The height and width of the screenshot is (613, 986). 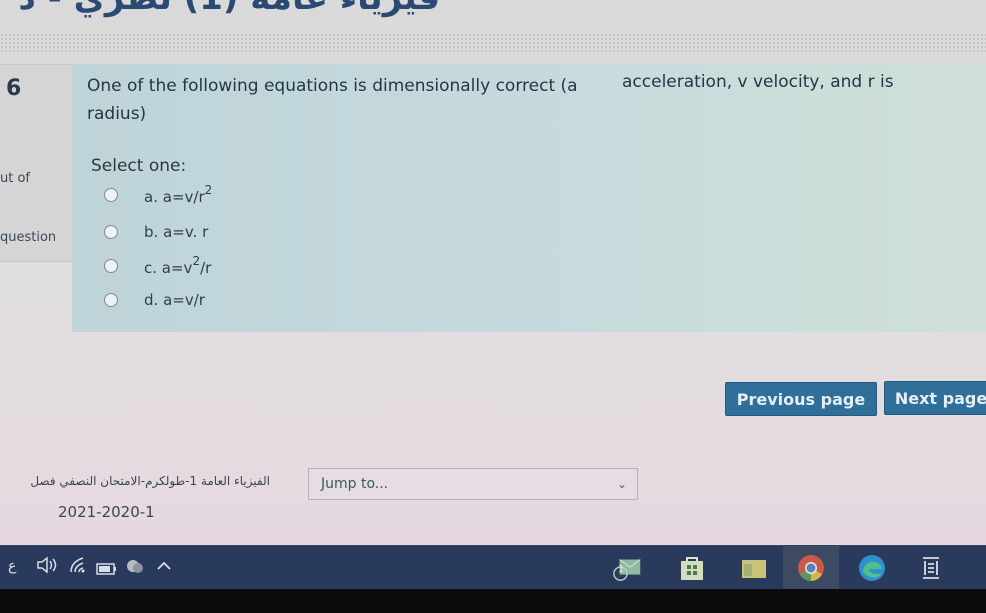 I want to click on chrome-icon, so click(x=811, y=568).